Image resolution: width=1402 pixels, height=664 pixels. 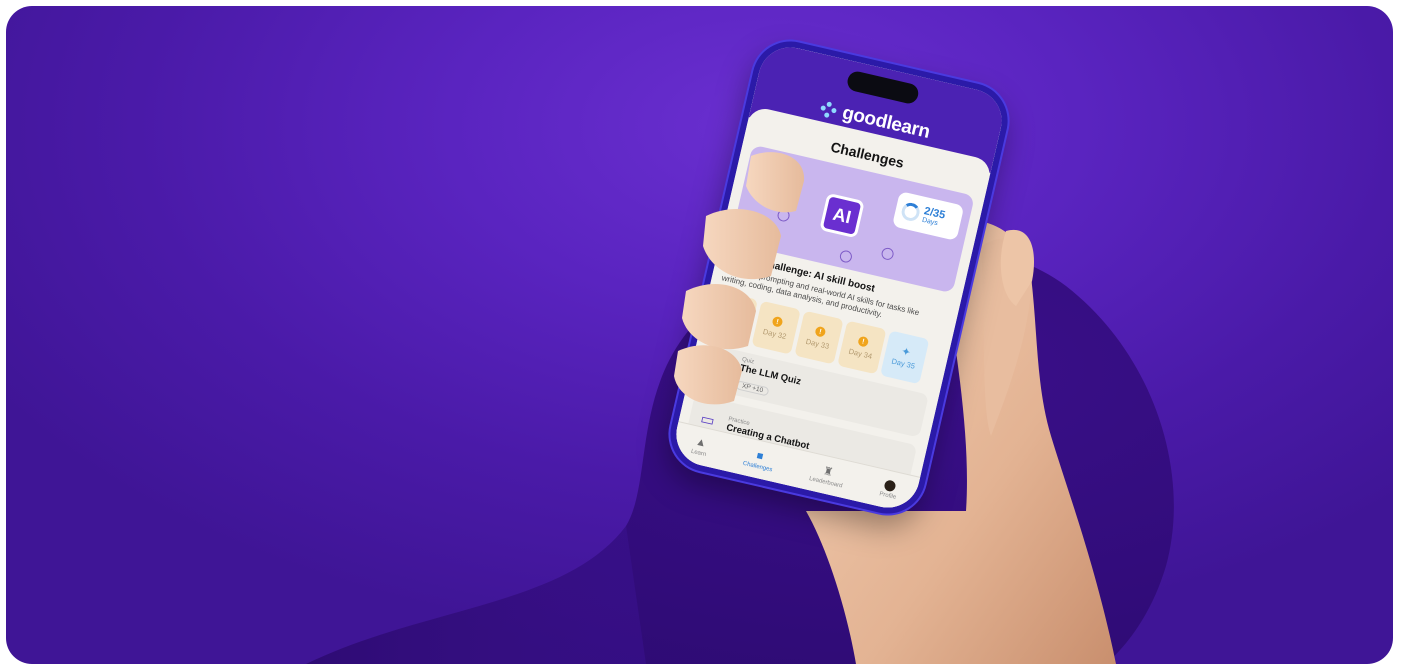 I want to click on day-card: ! Day 32, so click(x=776, y=327).